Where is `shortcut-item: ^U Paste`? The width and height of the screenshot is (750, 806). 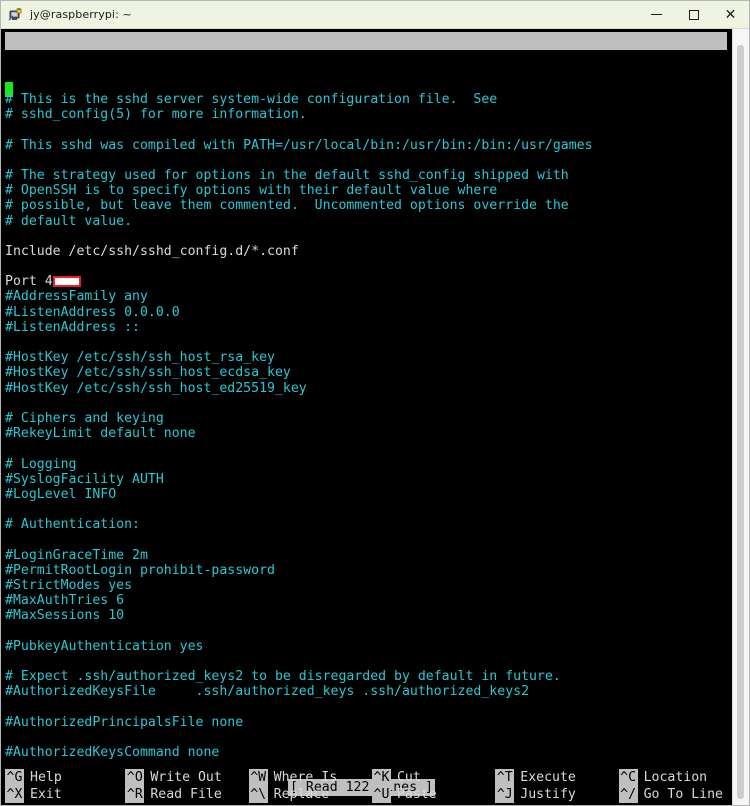
shortcut-item: ^U Paste is located at coordinates (433, 794).